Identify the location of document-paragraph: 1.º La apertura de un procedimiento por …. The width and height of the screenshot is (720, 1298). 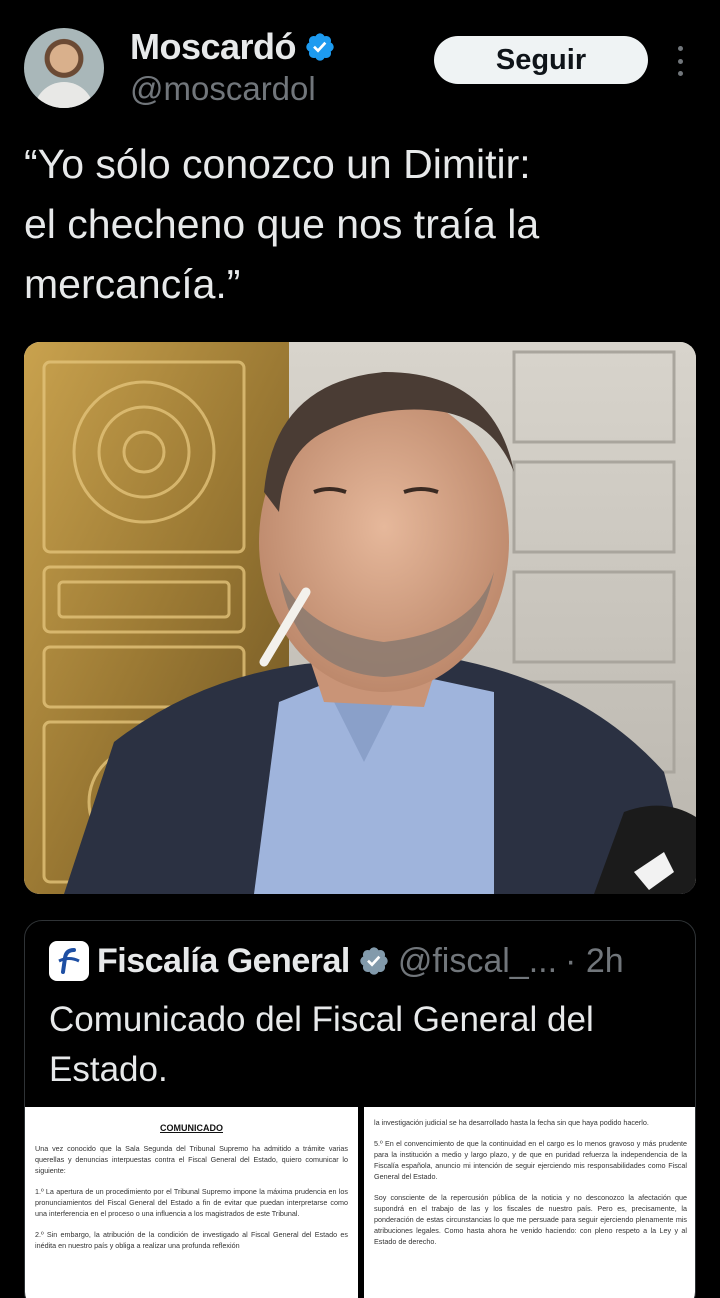
(191, 1202).